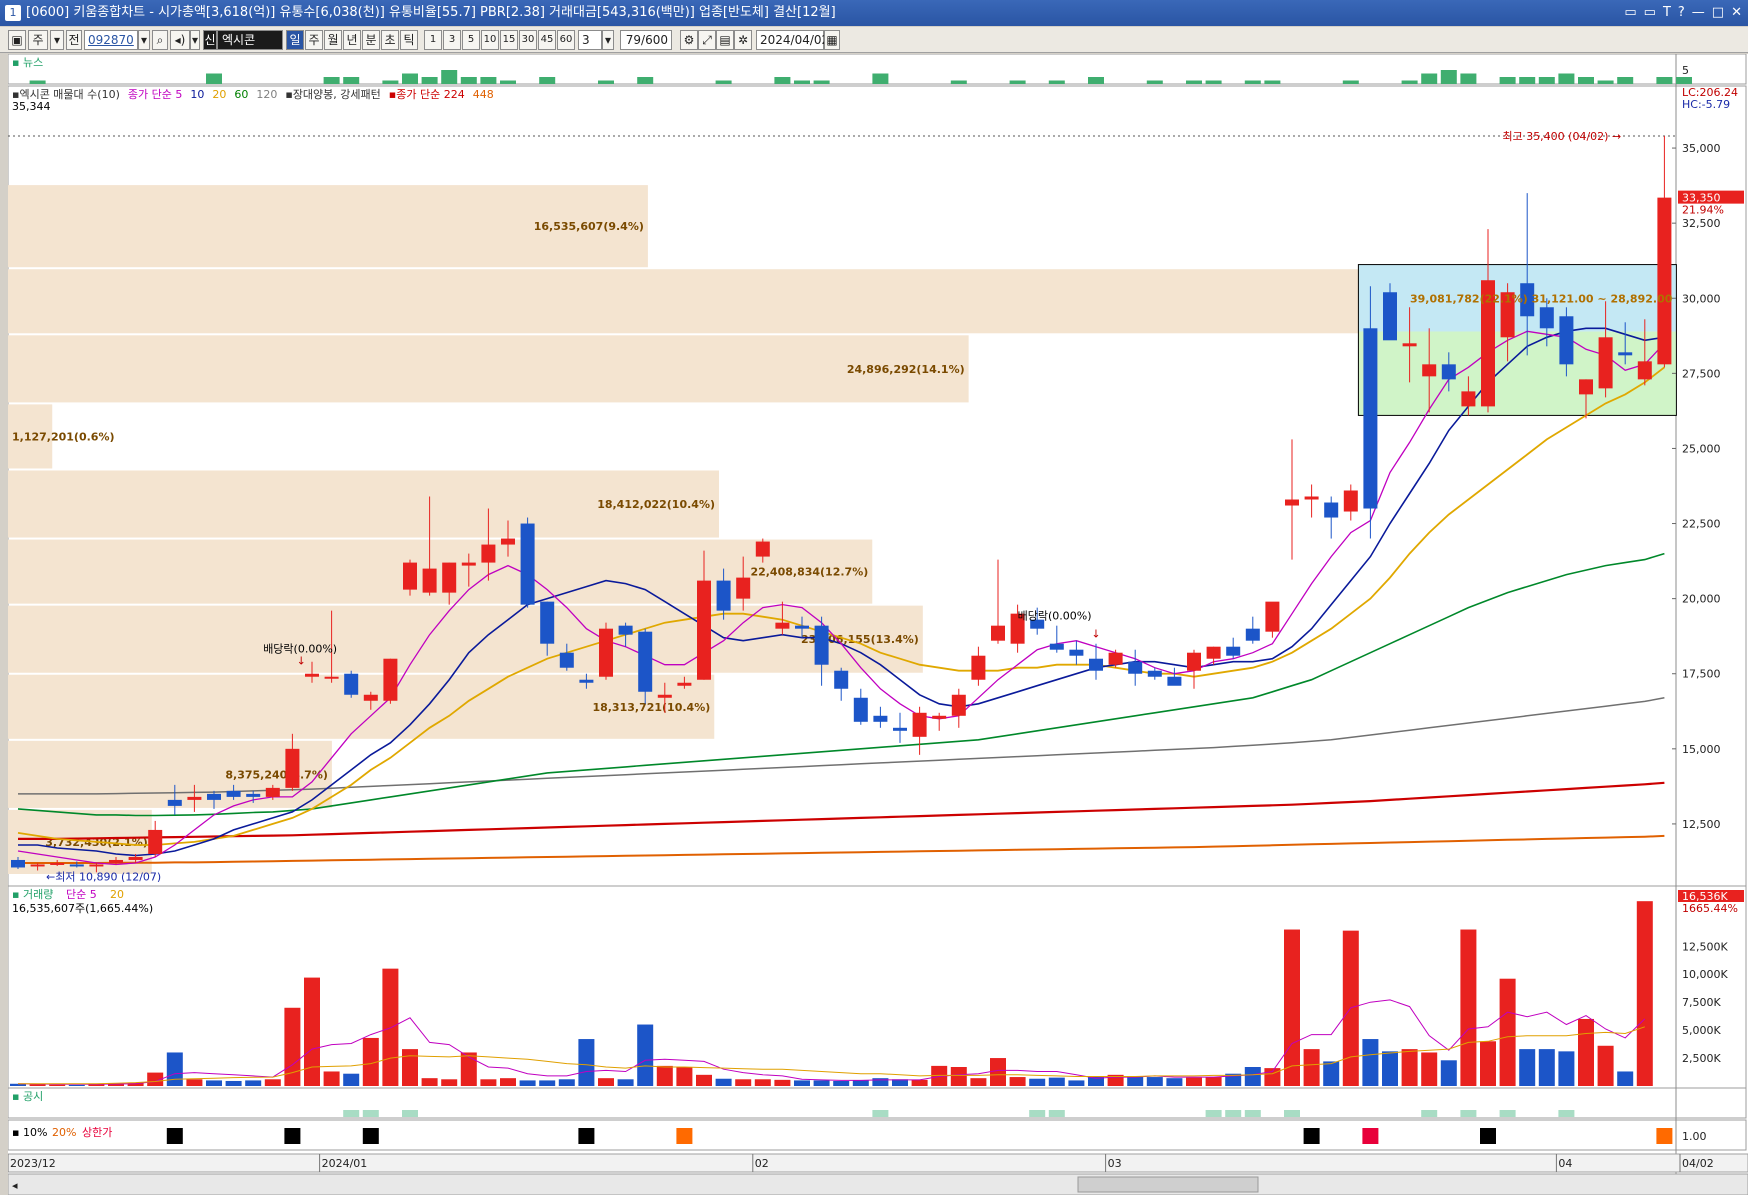  Describe the element at coordinates (180, 40) in the screenshot. I see `sound-icon: ◂)` at that location.